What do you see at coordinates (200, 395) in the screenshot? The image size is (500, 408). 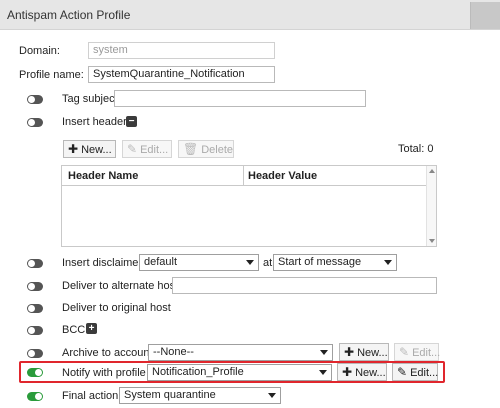 I see `final-action-select: System quarantine` at bounding box center [200, 395].